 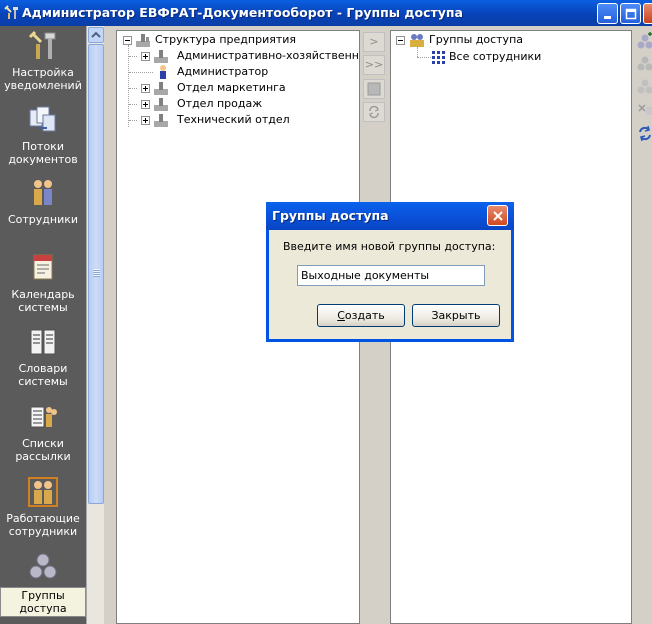 What do you see at coordinates (43, 192) in the screenshot?
I see `employees-icon` at bounding box center [43, 192].